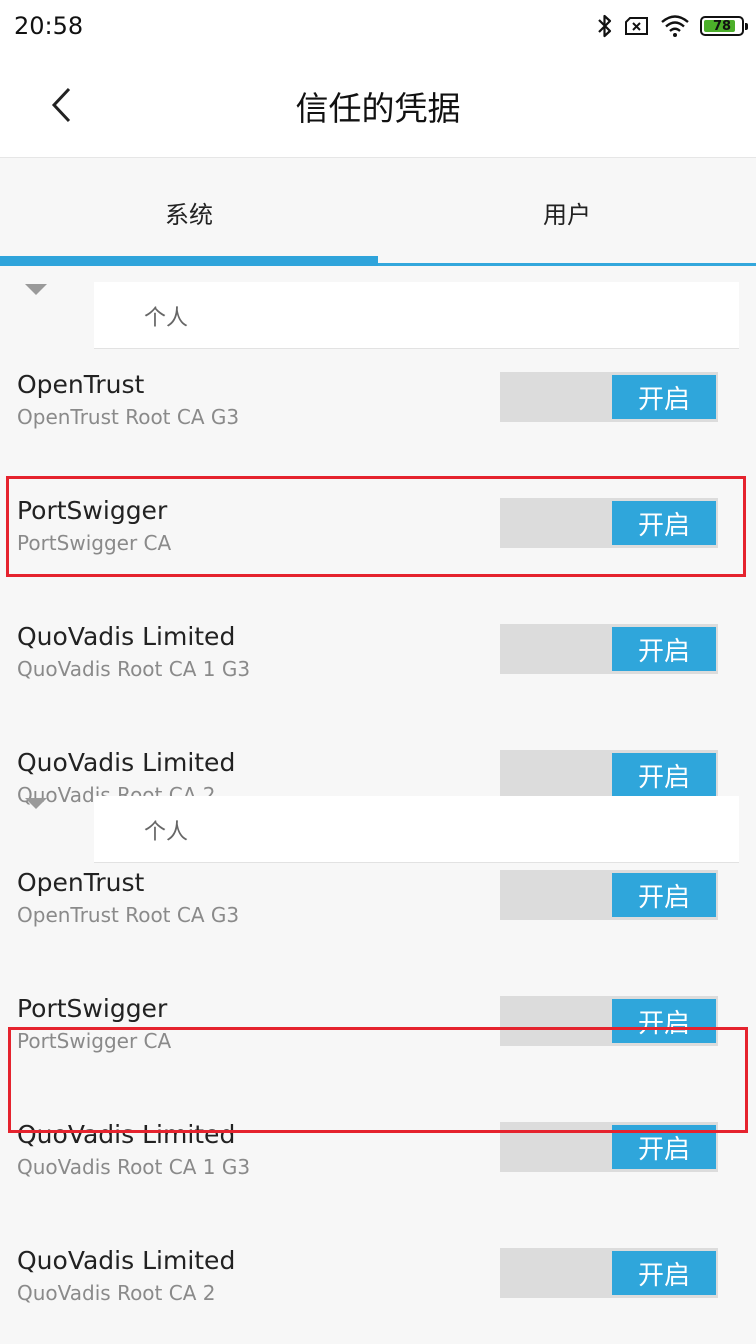 This screenshot has height=1344, width=756. Describe the element at coordinates (605, 26) in the screenshot. I see `bluetooth-icon` at that location.